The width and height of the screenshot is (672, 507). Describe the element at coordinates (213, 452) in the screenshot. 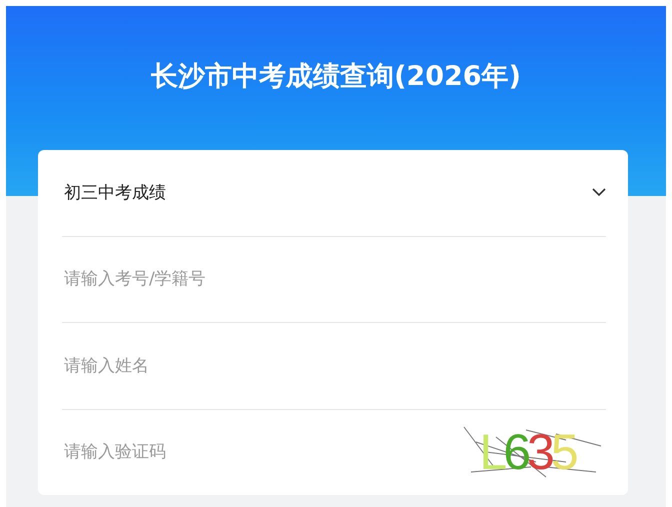

I see `captcha-field: 请输入验证码` at that location.